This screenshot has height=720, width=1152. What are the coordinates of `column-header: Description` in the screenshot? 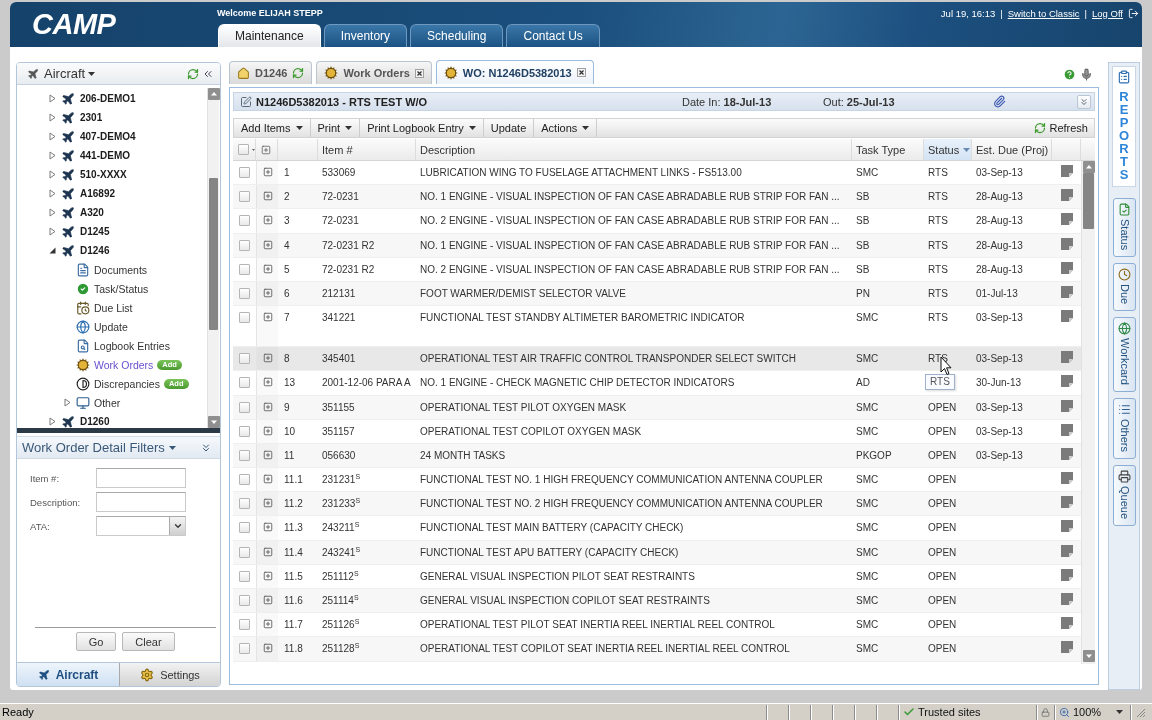 It's located at (634, 149).